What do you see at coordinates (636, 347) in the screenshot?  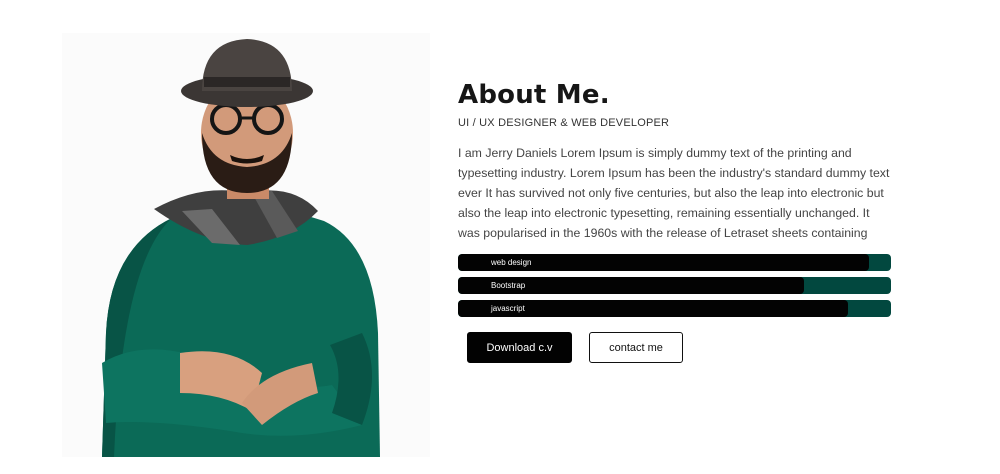 I see `contact-me-button: contact me` at bounding box center [636, 347].